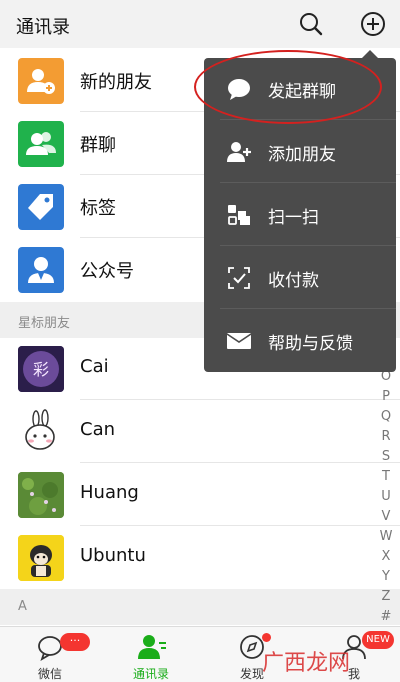 This screenshot has width=400, height=682. What do you see at coordinates (288, 87) in the screenshot?
I see `highlight-circle` at bounding box center [288, 87].